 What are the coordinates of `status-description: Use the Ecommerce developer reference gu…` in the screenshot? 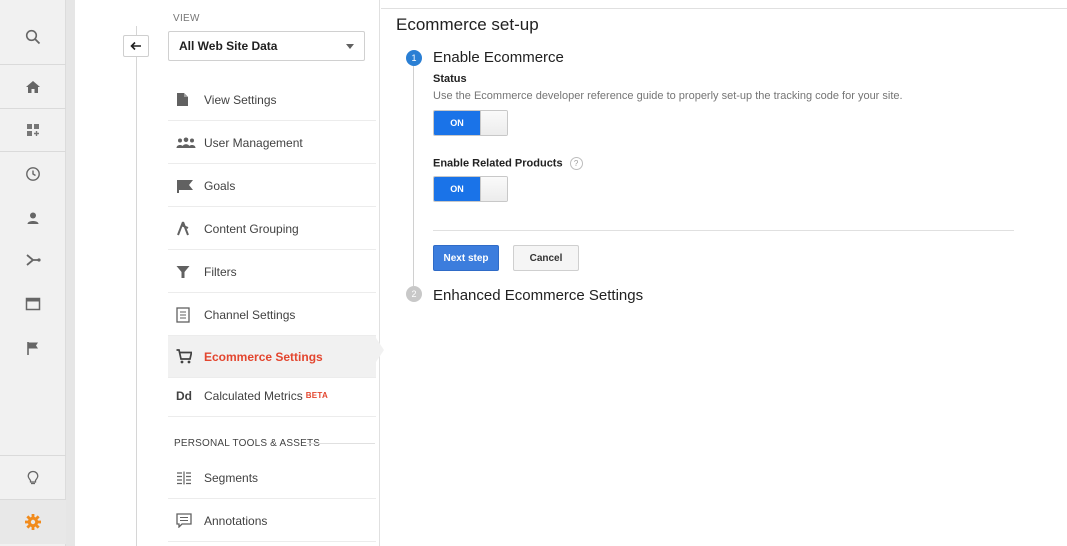 It's located at (668, 96).